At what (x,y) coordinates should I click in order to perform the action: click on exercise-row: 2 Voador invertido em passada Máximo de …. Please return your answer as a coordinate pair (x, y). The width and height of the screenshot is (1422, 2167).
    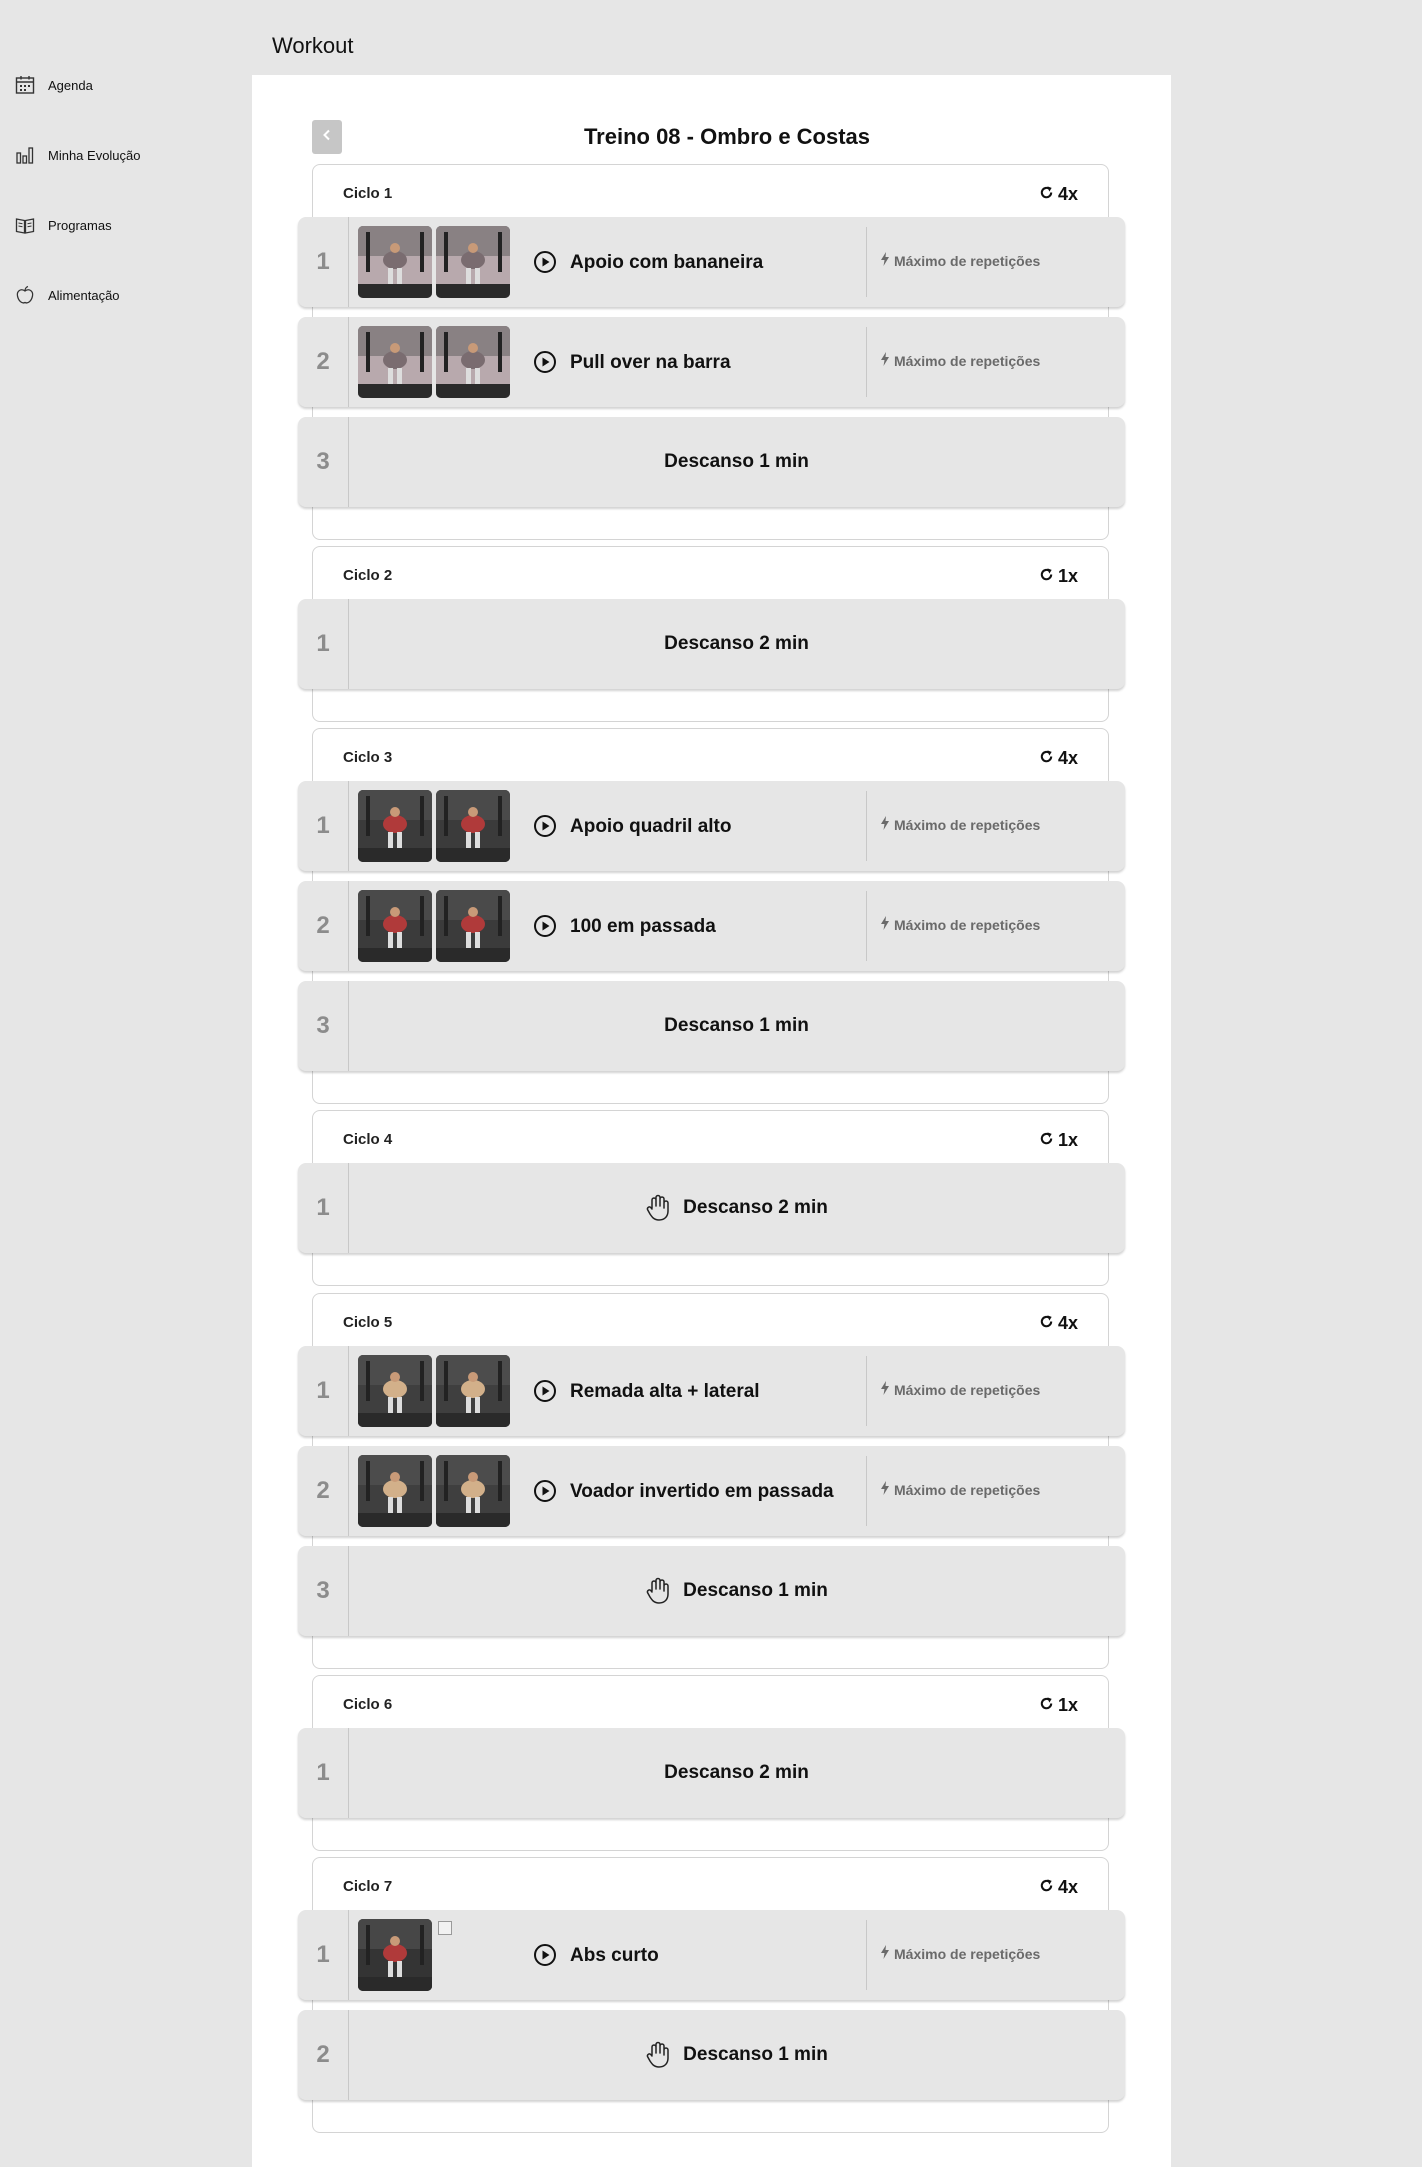
    Looking at the image, I should click on (711, 1491).